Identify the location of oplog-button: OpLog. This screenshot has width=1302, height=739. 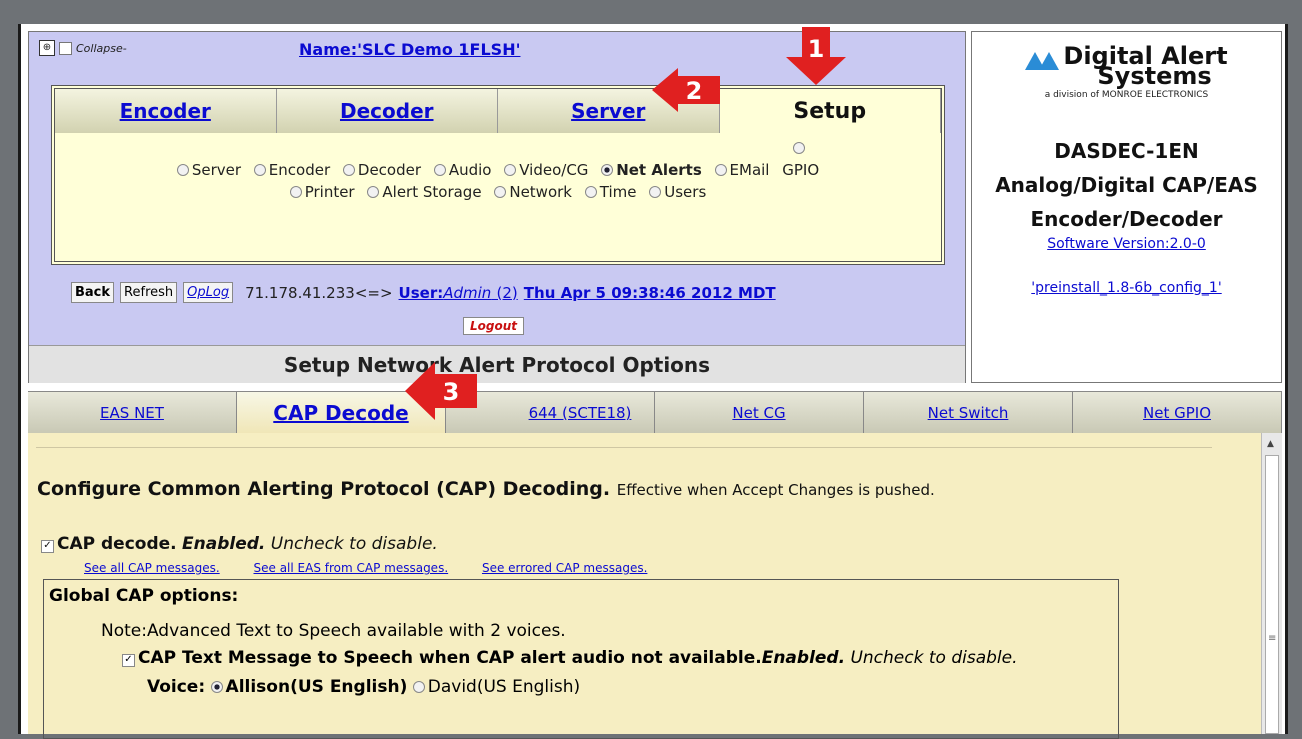
(208, 292).